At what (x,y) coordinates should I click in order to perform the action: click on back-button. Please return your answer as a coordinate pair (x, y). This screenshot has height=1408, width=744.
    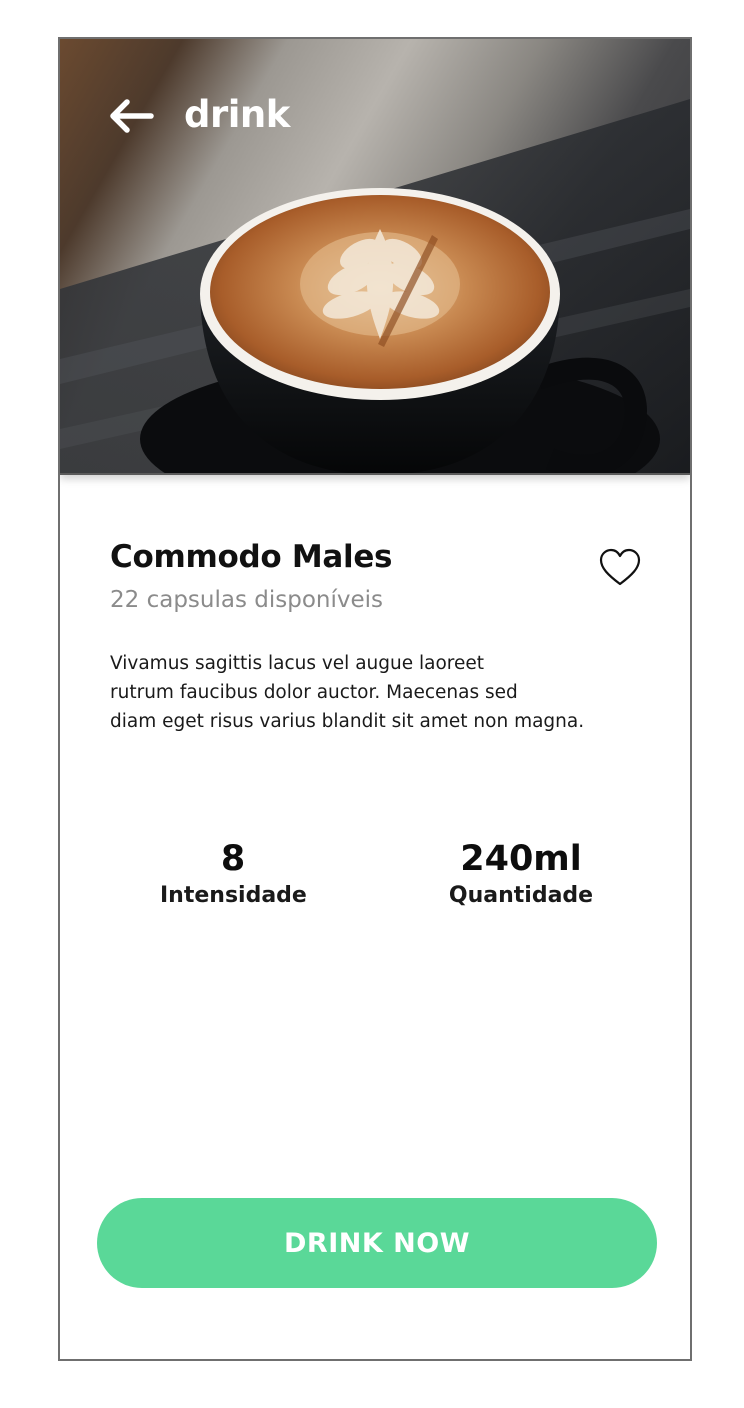
    Looking at the image, I should click on (131, 116).